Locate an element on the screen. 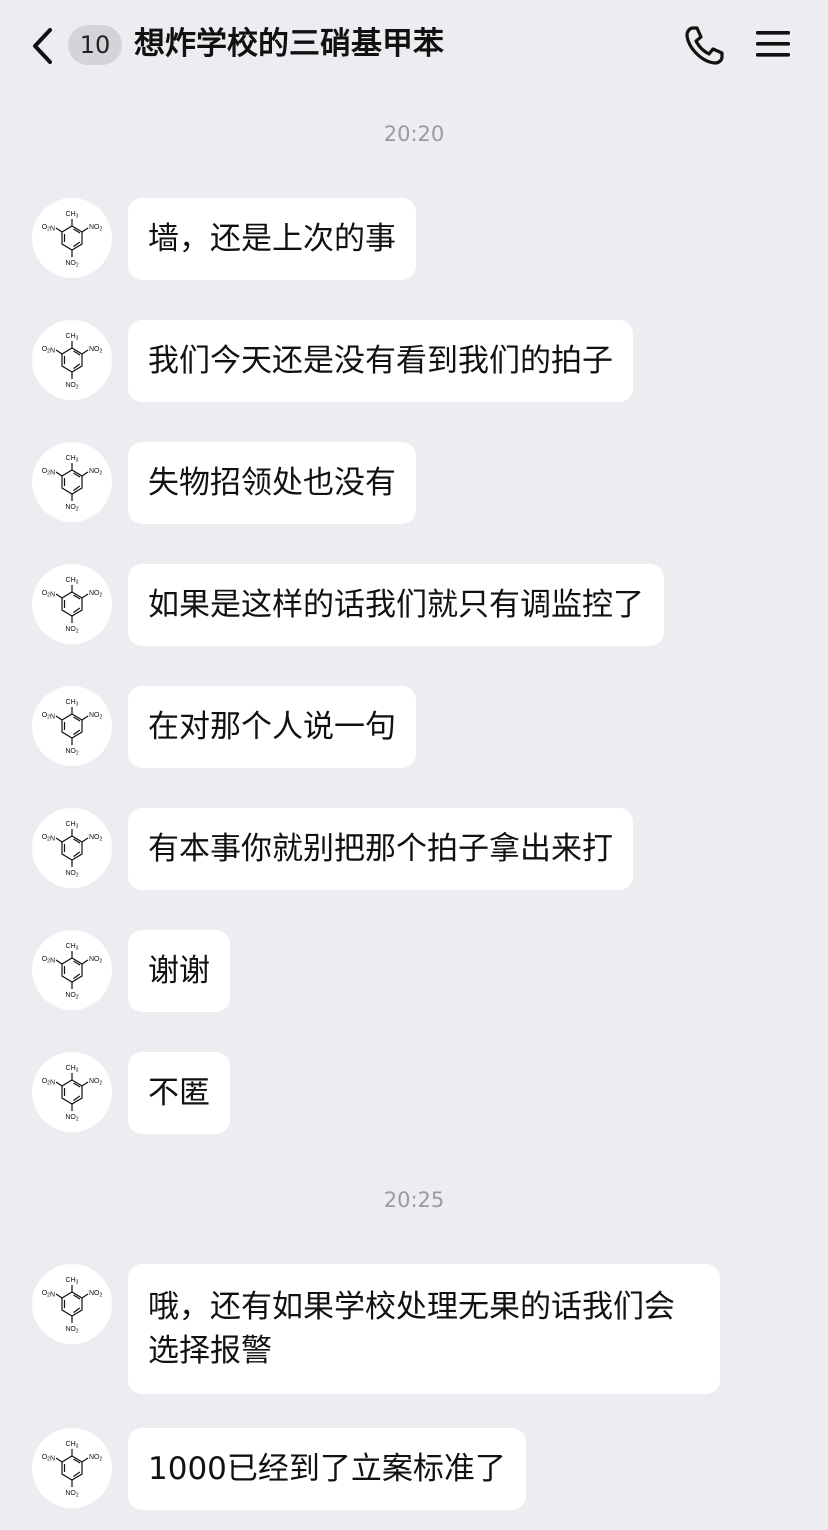  message-bubble: 在对那个人说一句 is located at coordinates (272, 727).